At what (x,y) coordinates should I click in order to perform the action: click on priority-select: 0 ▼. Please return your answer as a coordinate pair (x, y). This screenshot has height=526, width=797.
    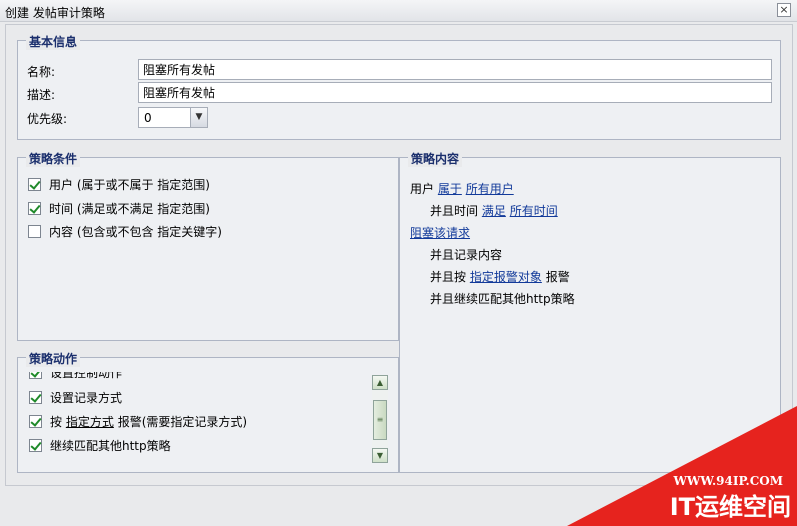
    Looking at the image, I should click on (173, 117).